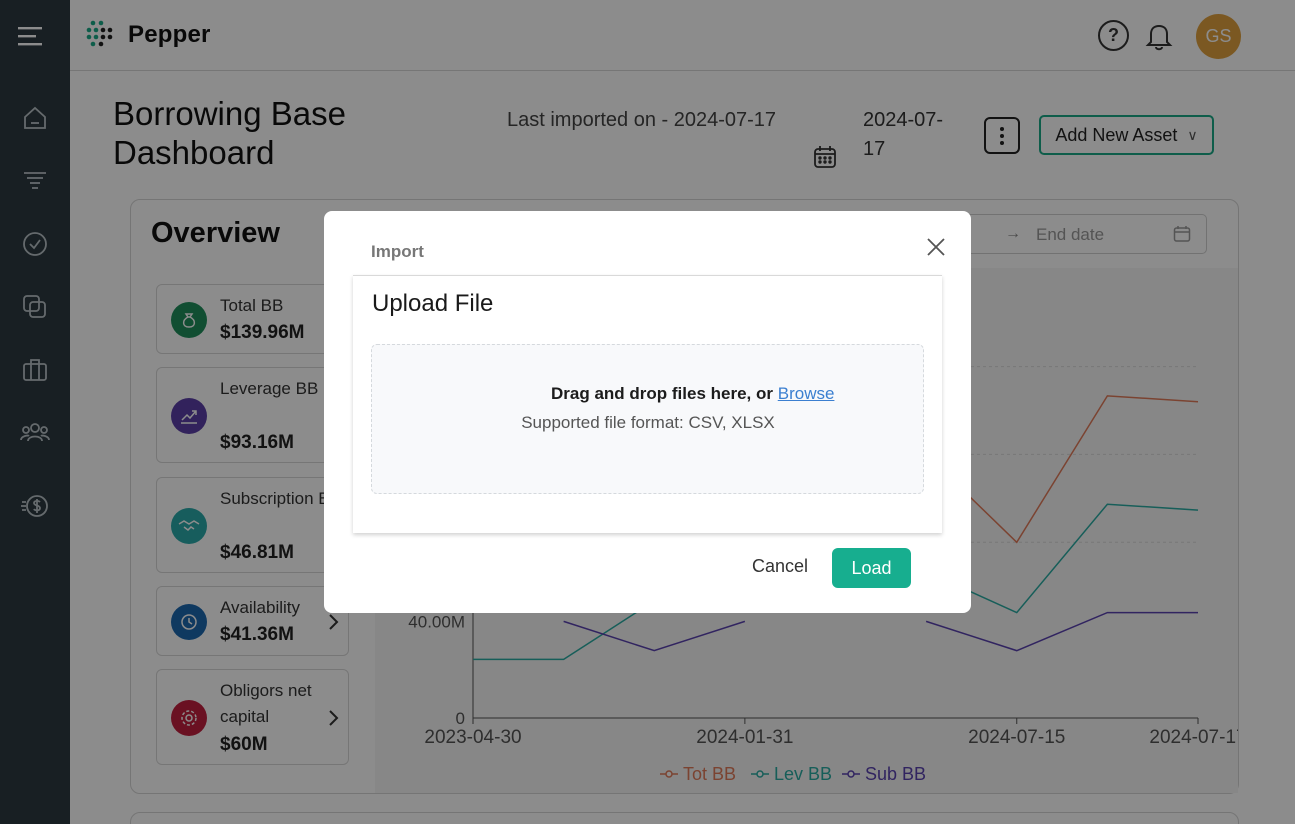 This screenshot has height=824, width=1295. I want to click on drop-text: Drag and drop files here, or, so click(662, 393).